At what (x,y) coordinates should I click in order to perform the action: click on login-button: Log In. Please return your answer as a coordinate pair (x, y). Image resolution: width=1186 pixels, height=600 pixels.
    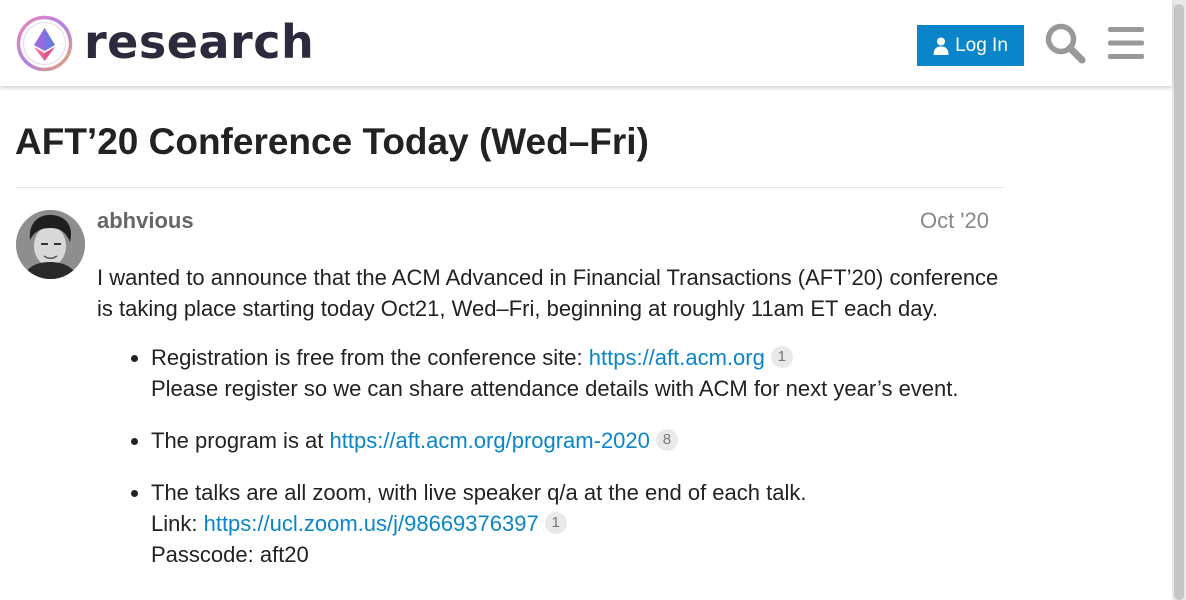
    Looking at the image, I should click on (970, 45).